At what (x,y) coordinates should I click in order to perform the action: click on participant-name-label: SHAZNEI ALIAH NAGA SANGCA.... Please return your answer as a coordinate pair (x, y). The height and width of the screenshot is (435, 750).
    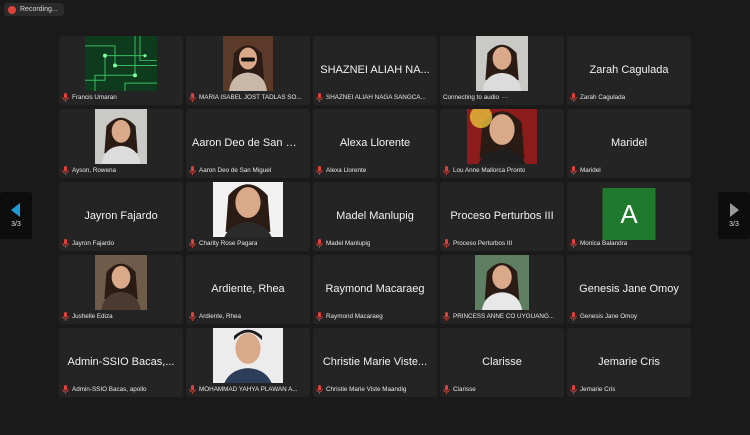
    Looking at the image, I should click on (374, 97).